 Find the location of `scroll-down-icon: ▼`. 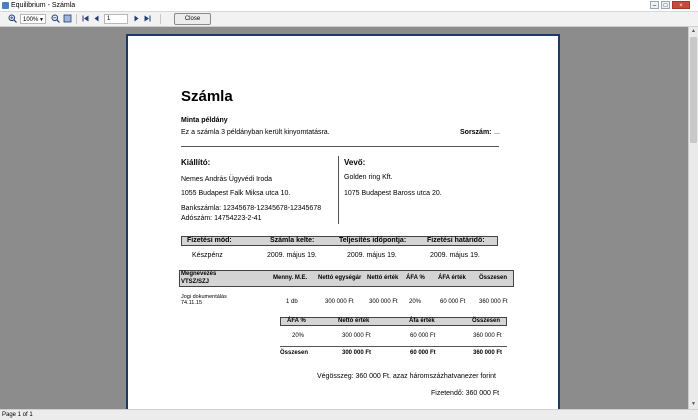

scroll-down-icon: ▼ is located at coordinates (693, 404).